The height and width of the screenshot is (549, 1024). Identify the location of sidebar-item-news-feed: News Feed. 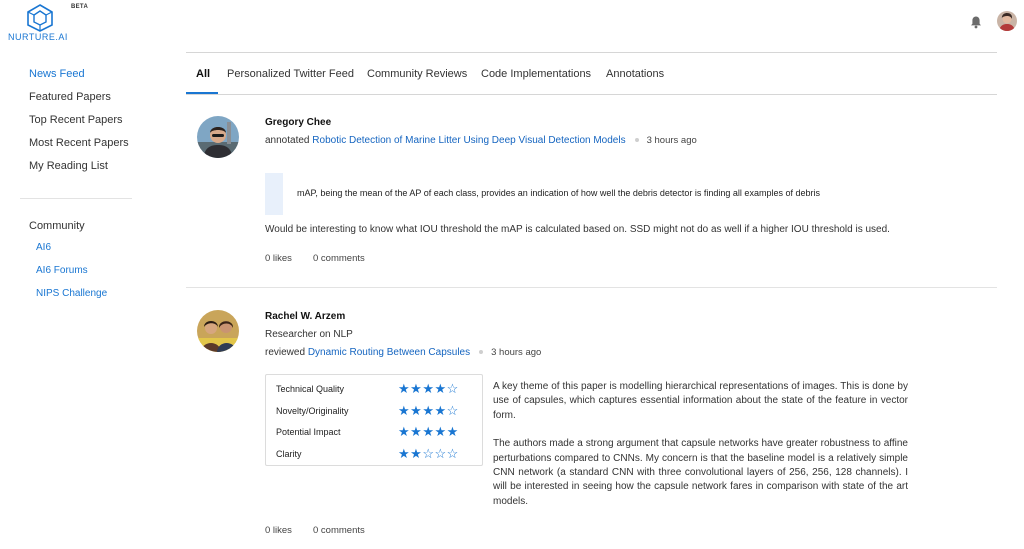
(57, 74).